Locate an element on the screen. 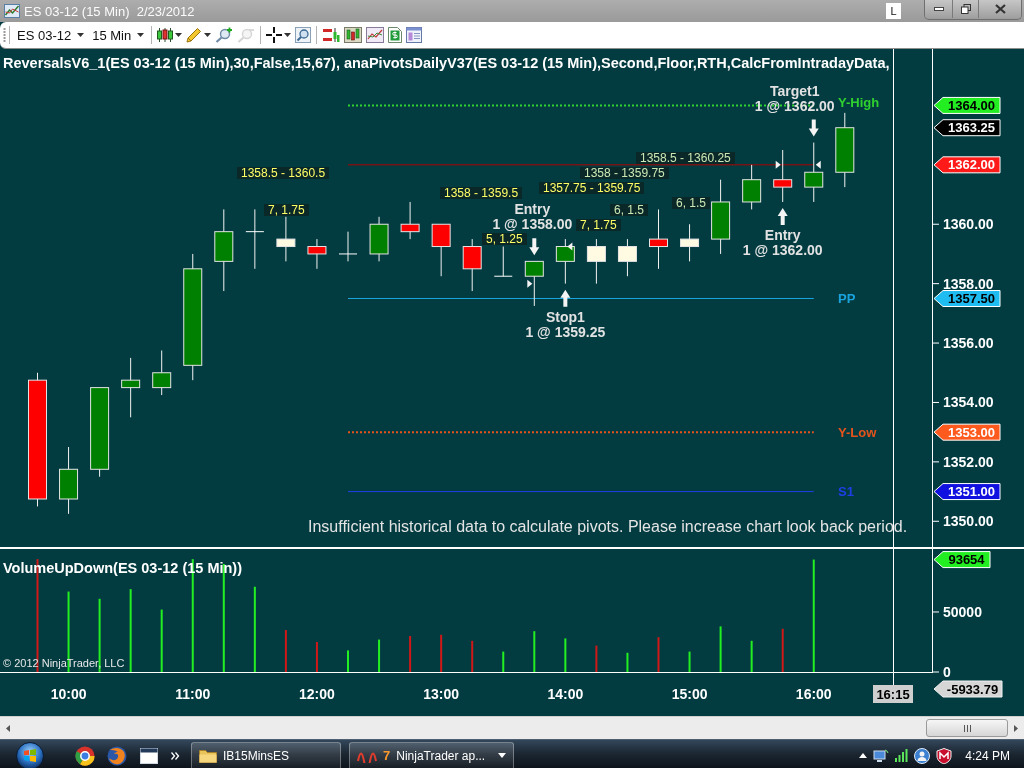  price-axis-label: 1356.00 is located at coordinates (968, 343).